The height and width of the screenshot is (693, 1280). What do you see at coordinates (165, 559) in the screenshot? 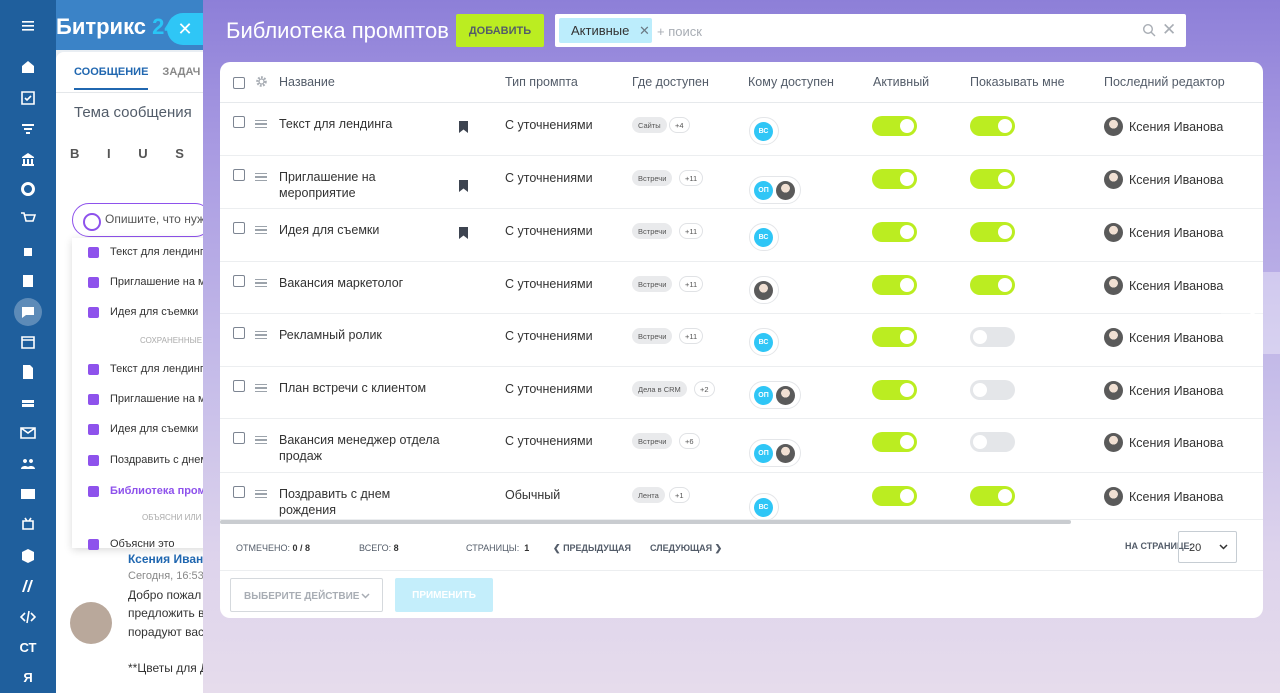
I see `author-name: Ксения Ивано` at bounding box center [165, 559].